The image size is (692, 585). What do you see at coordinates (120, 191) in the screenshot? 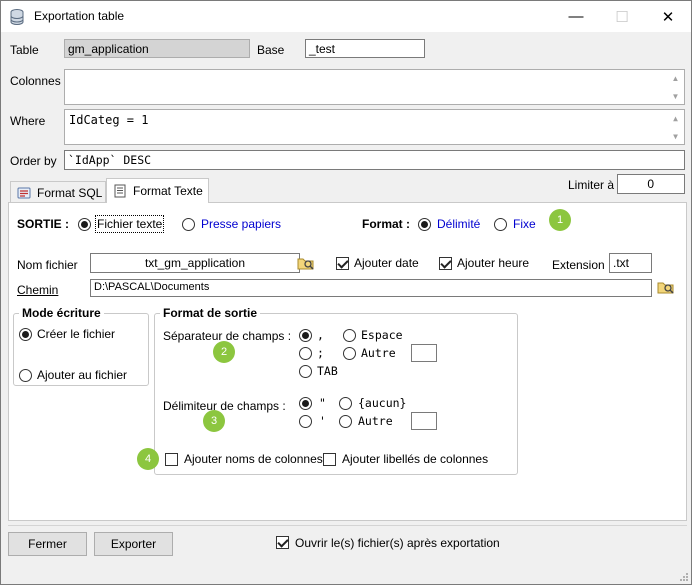
I see `text-file-icon` at bounding box center [120, 191].